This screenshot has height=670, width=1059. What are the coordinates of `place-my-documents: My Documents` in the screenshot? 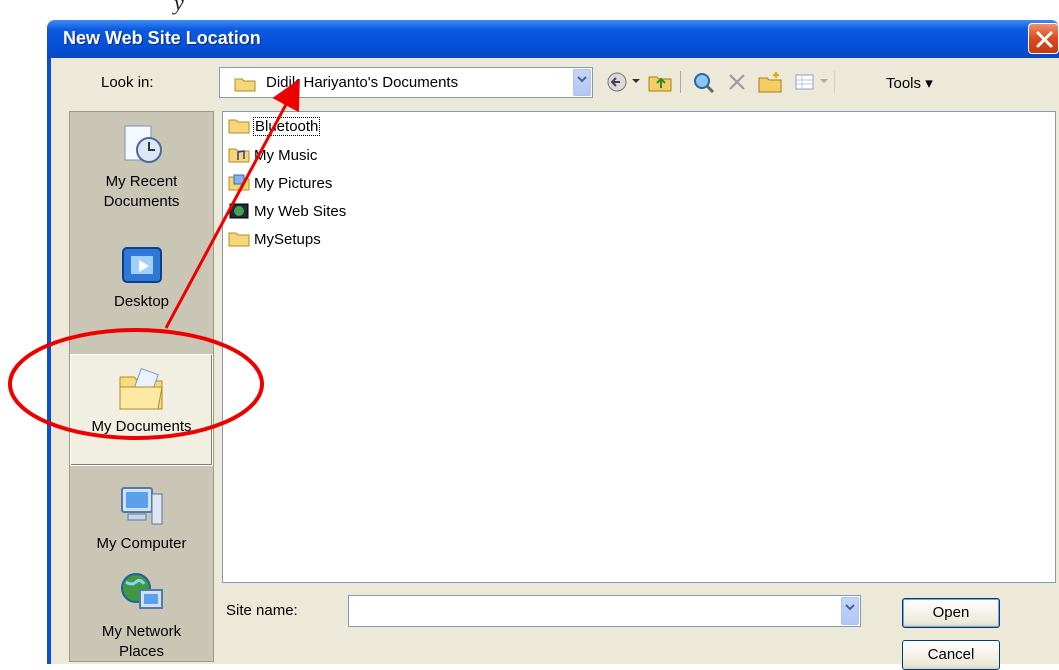 It's located at (141, 410).